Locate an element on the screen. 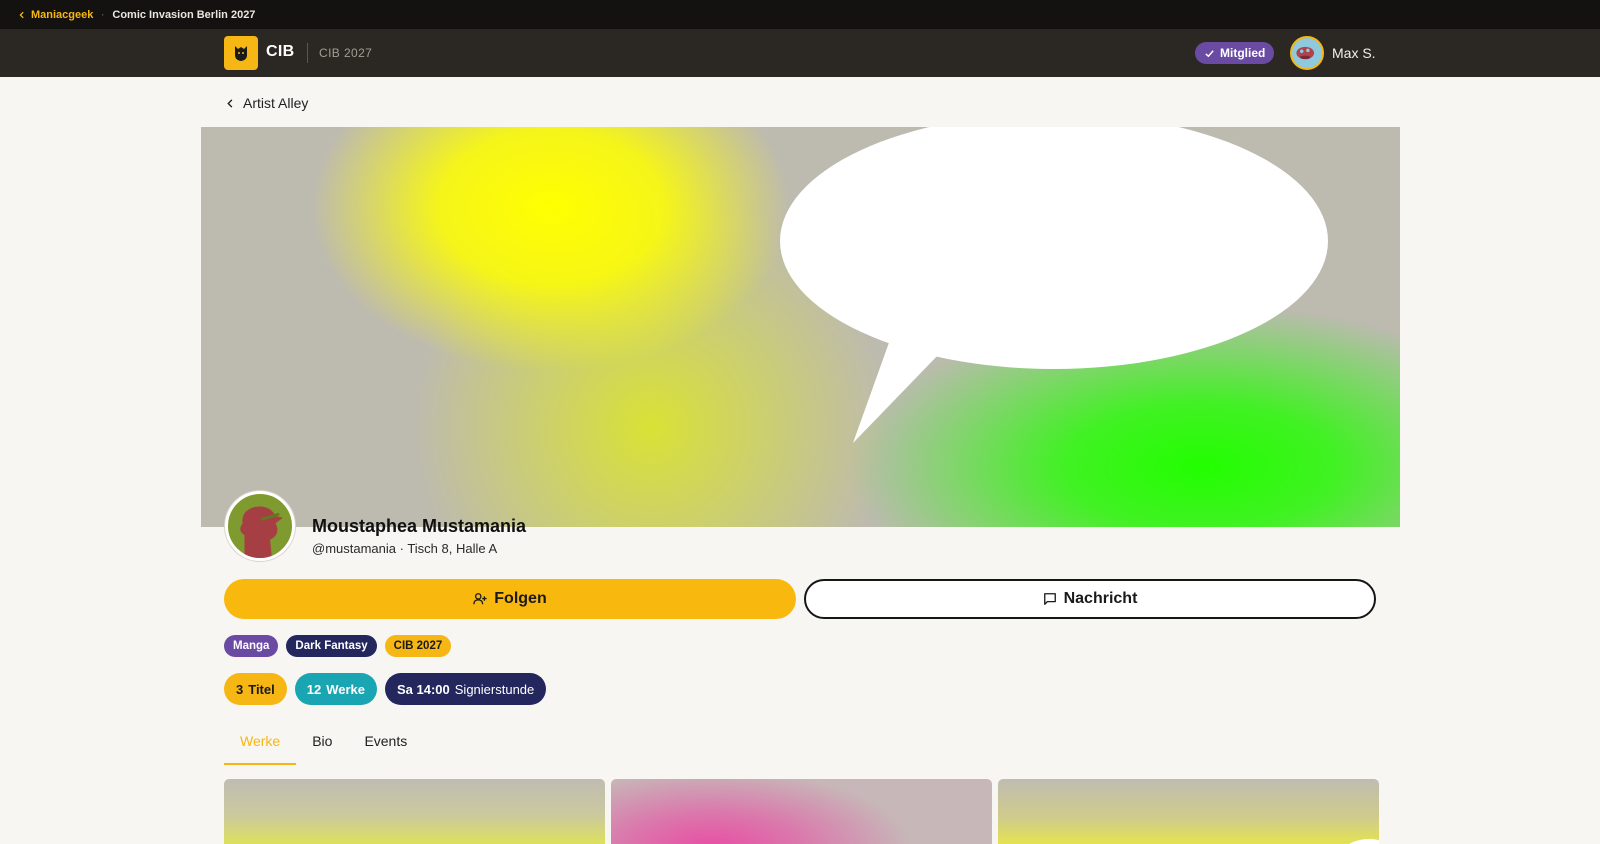  stat-signing-value: Sa 14:00 is located at coordinates (423, 689).